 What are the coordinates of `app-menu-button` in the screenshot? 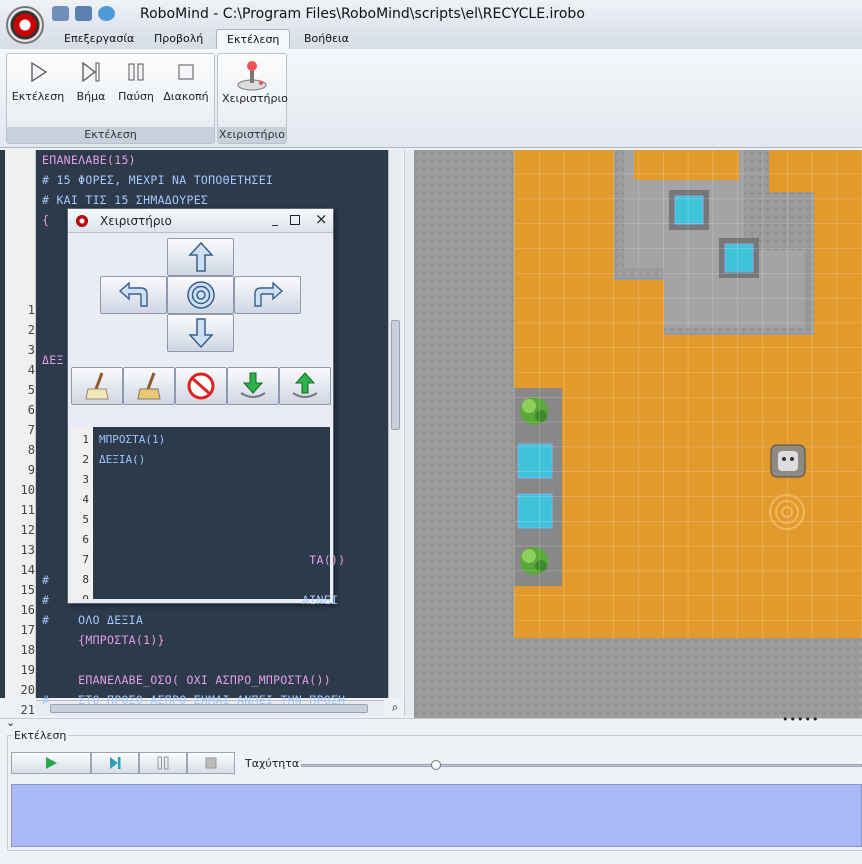 It's located at (25, 25).